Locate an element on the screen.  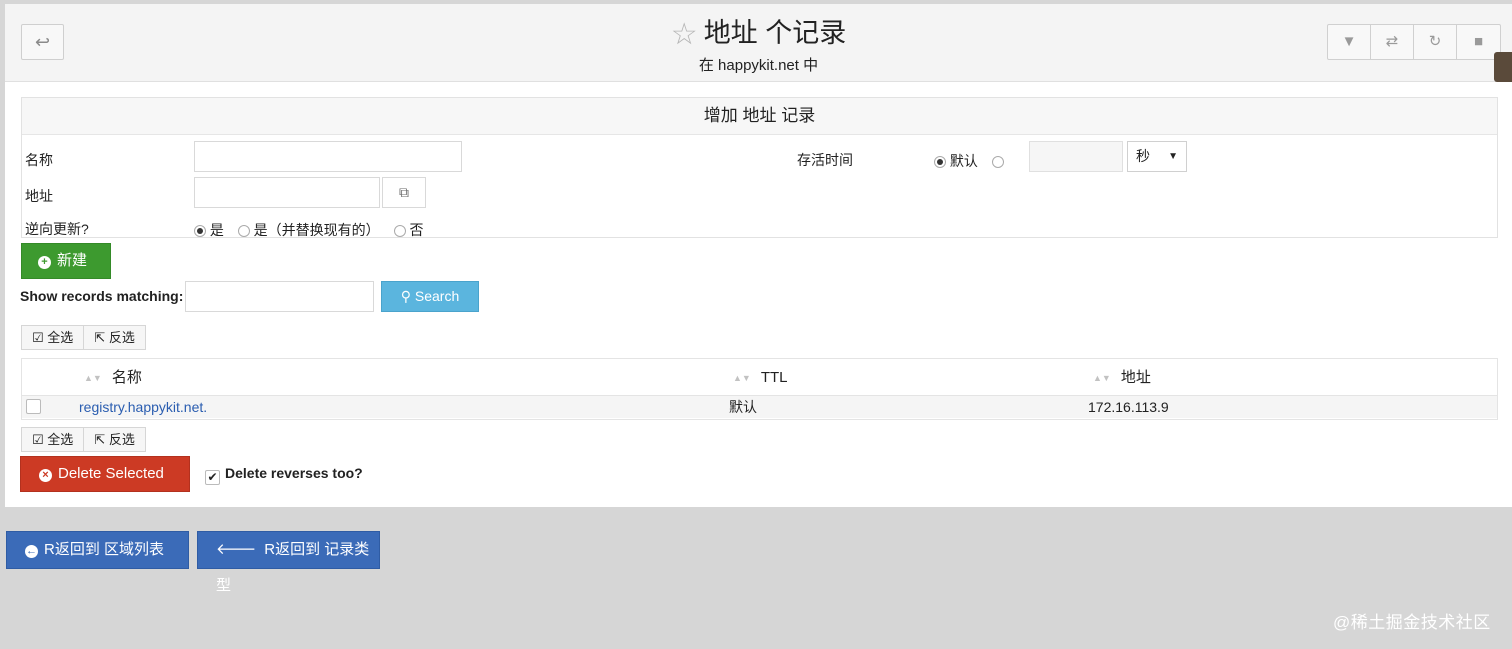
select-controls-bottom: ☑ 全选 ⇱ 反选 is located at coordinates (83, 439).